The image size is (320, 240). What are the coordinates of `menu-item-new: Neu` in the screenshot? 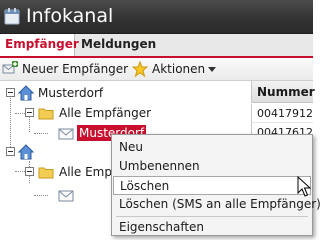 It's located at (212, 147).